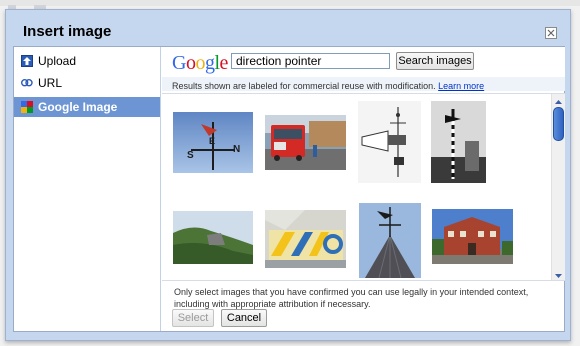 The height and width of the screenshot is (346, 580). I want to click on brick-building-image, so click(472, 236).